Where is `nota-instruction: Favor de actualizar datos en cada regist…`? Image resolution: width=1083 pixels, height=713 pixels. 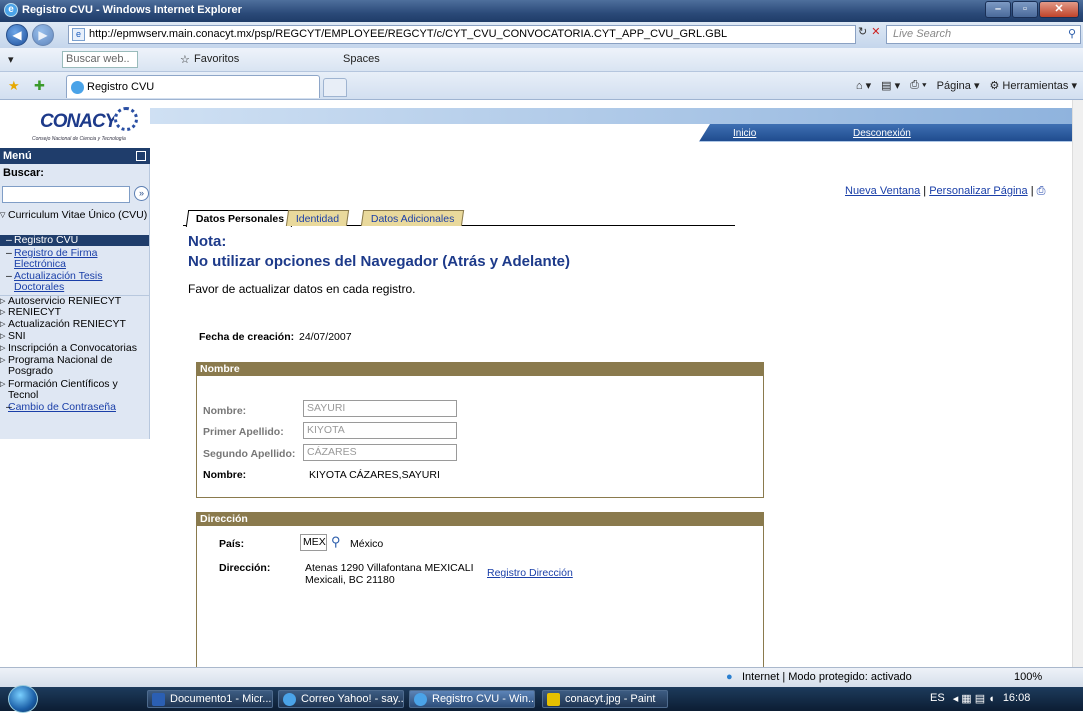 nota-instruction: Favor de actualizar datos en cada regist… is located at coordinates (302, 289).